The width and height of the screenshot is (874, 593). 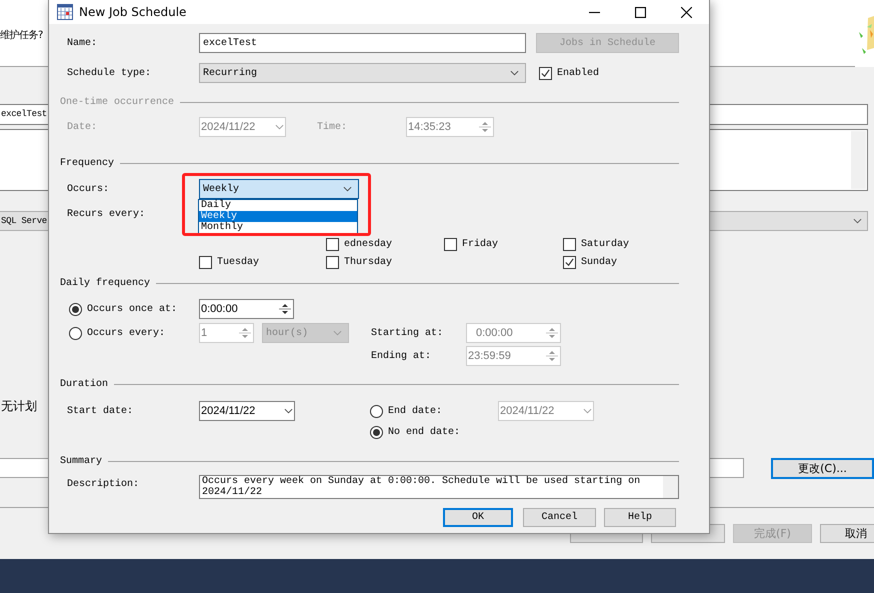 I want to click on day-label: ednesday, so click(x=368, y=244).